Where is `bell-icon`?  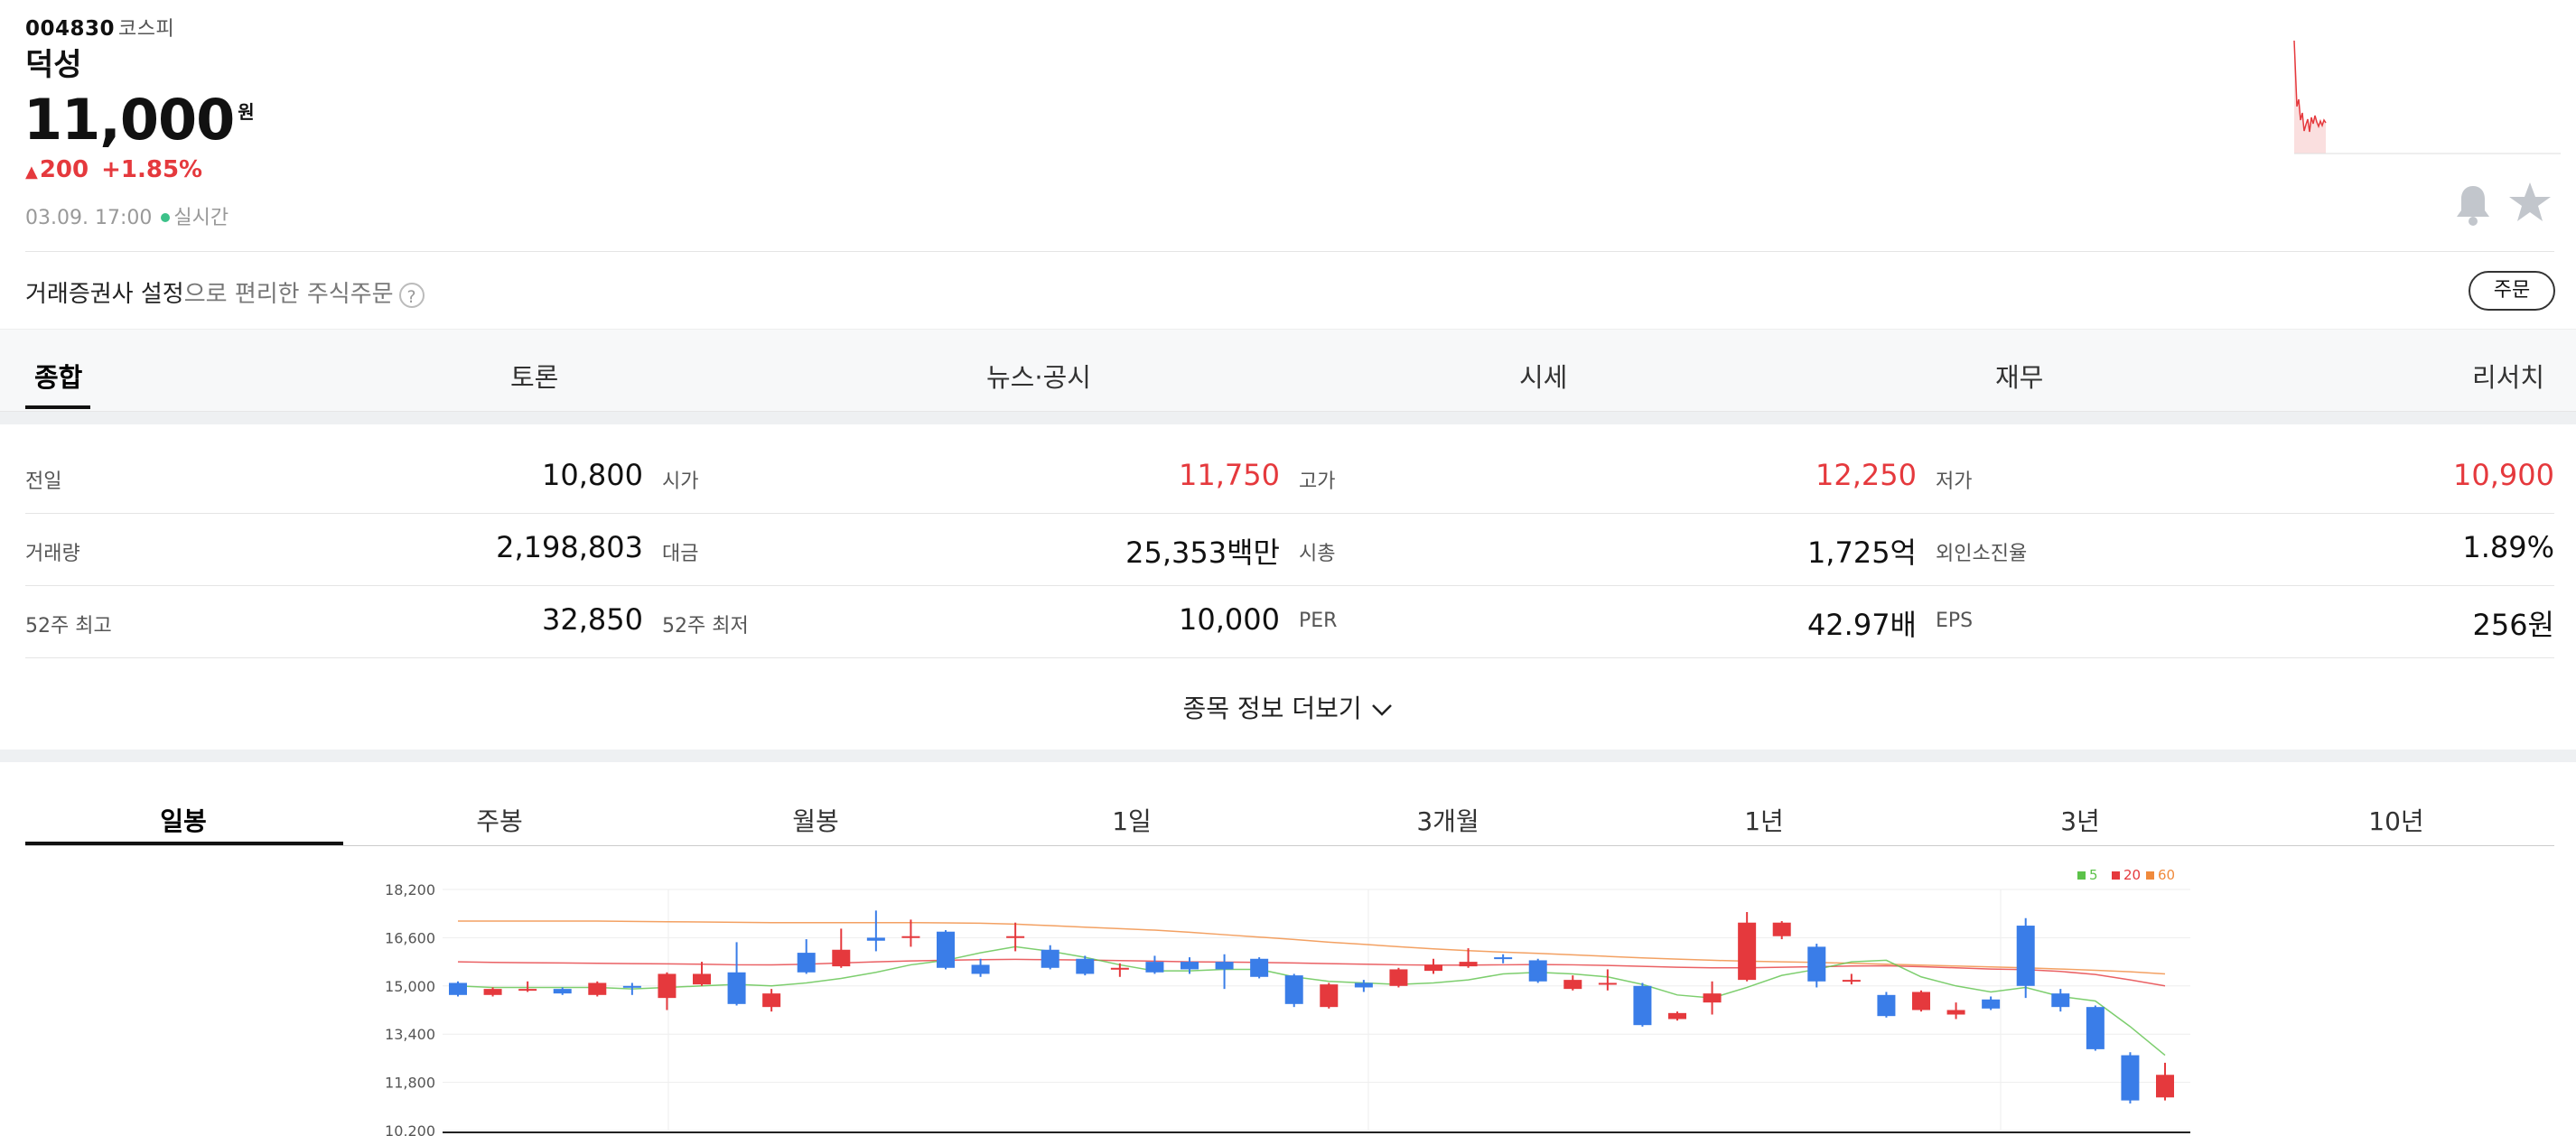
bell-icon is located at coordinates (2473, 206).